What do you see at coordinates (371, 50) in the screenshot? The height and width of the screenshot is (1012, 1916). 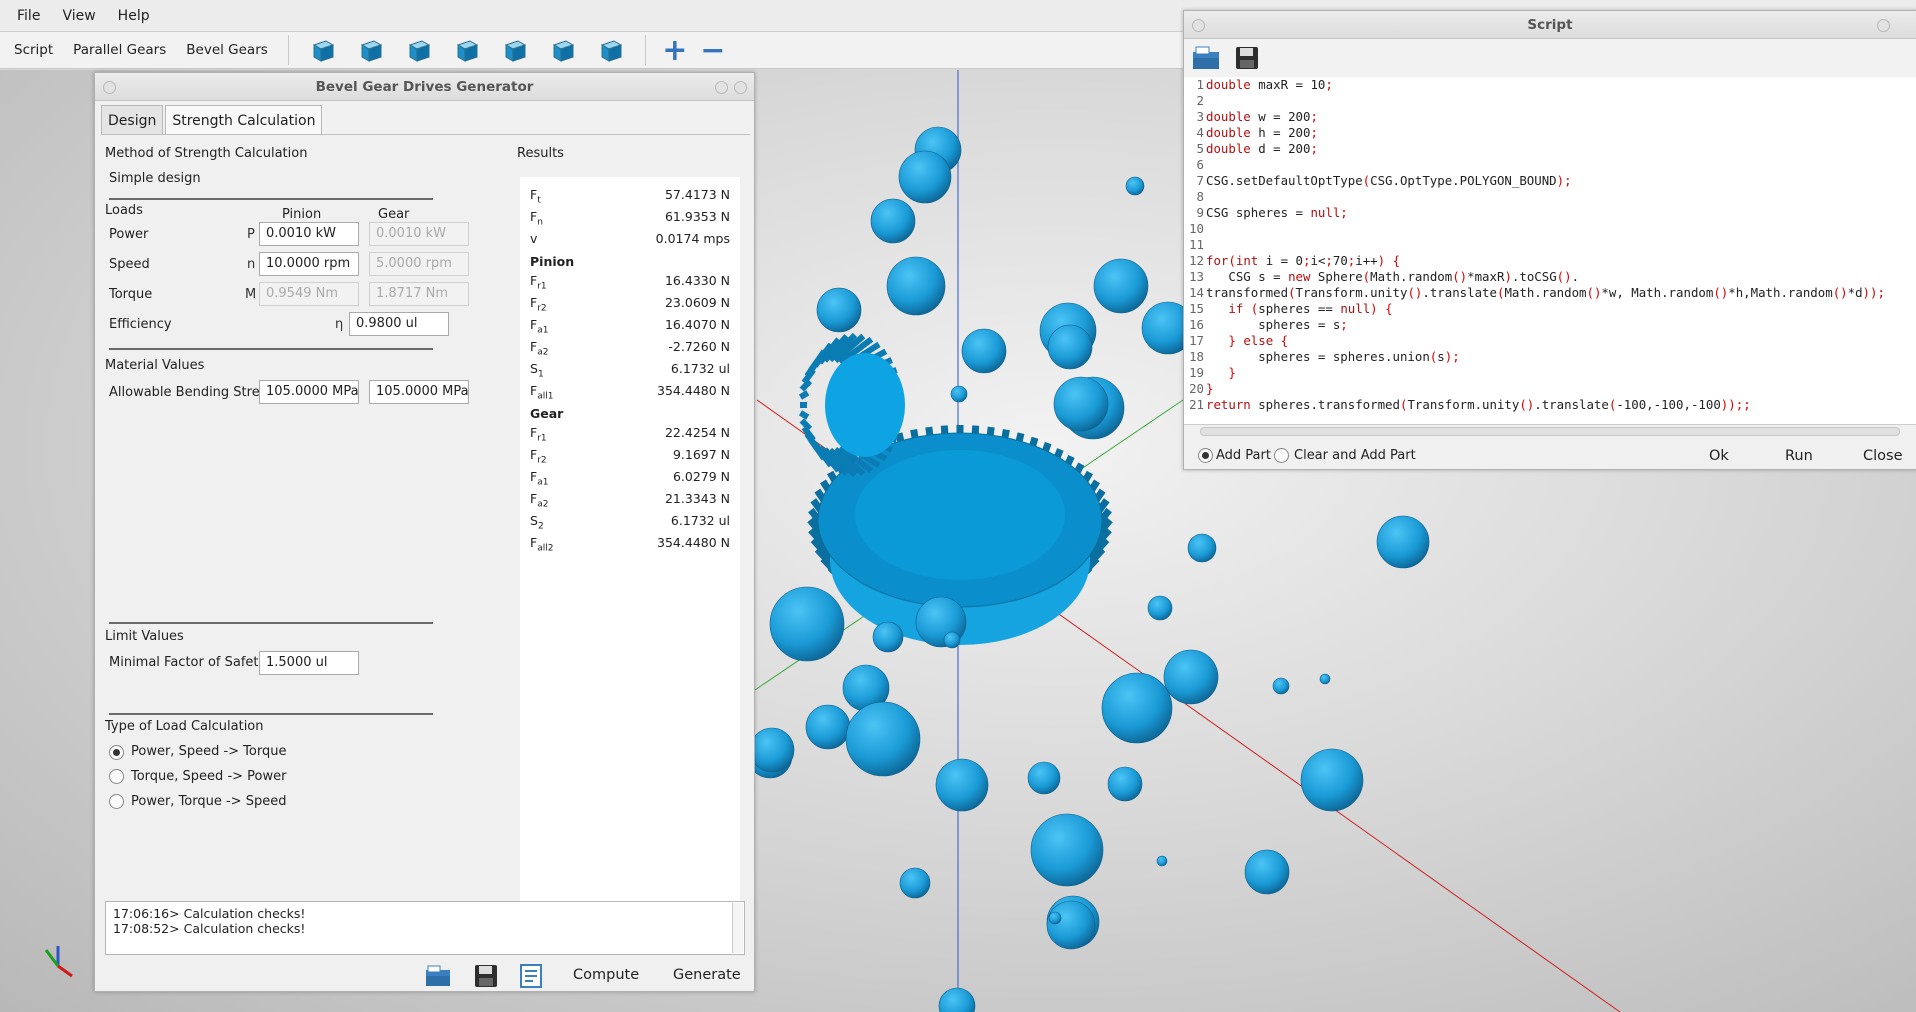 I see `view-back-icon` at bounding box center [371, 50].